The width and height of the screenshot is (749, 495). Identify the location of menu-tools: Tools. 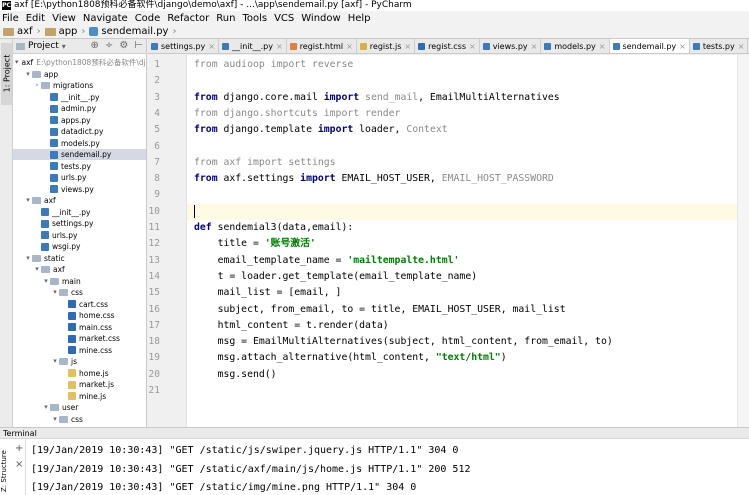
(254, 18).